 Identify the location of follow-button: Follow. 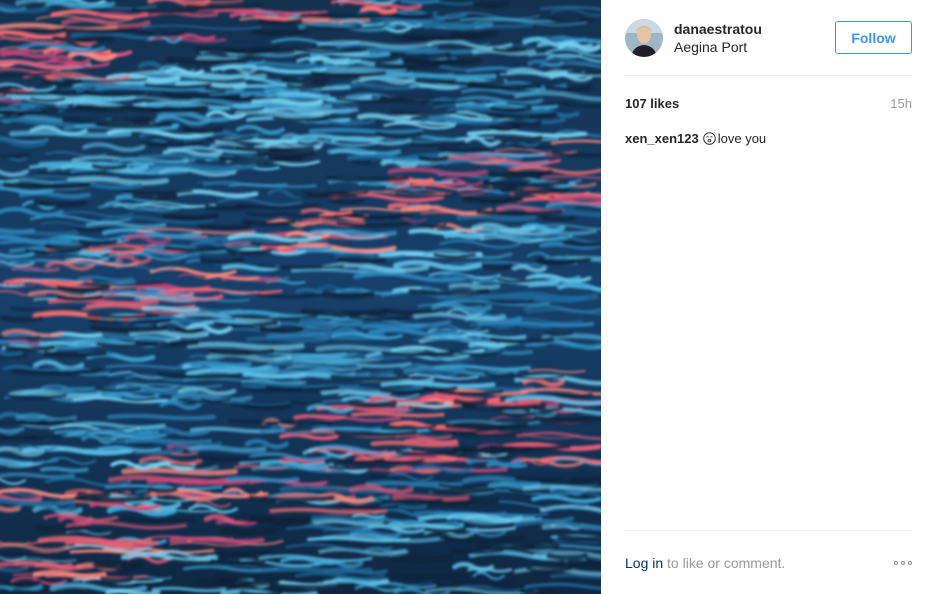
(873, 37).